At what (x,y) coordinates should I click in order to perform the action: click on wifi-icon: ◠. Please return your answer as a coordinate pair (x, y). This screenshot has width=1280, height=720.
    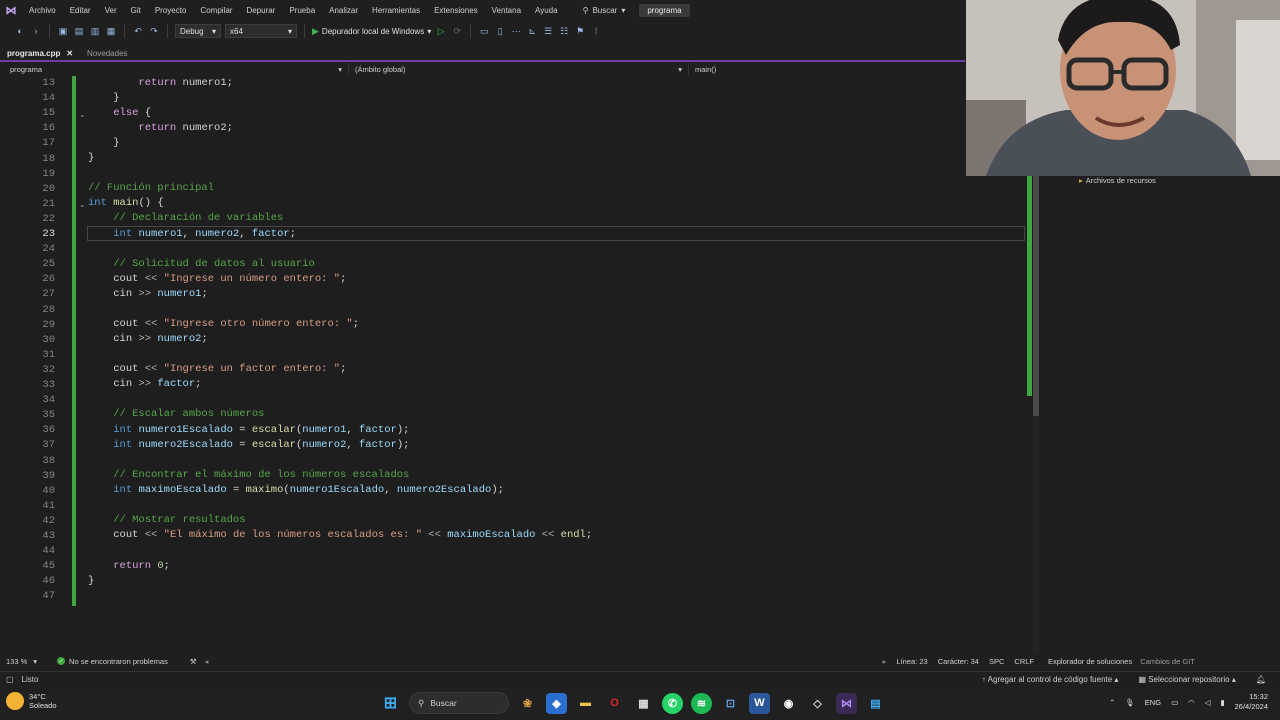
    Looking at the image, I should click on (1191, 702).